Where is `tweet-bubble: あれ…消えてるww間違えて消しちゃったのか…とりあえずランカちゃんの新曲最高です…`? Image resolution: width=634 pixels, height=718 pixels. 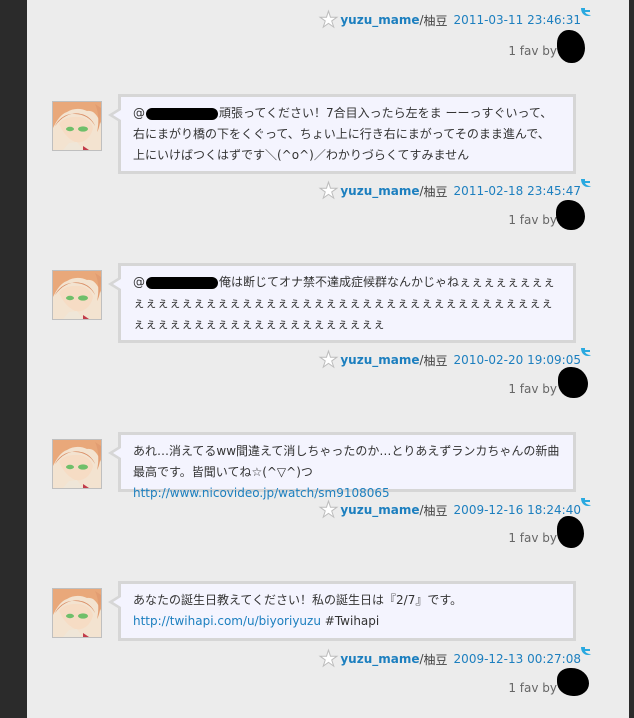 tweet-bubble: あれ…消えてるww間違えて消しちゃったのか…とりあえずランカちゃんの新曲最高です… is located at coordinates (342, 466).